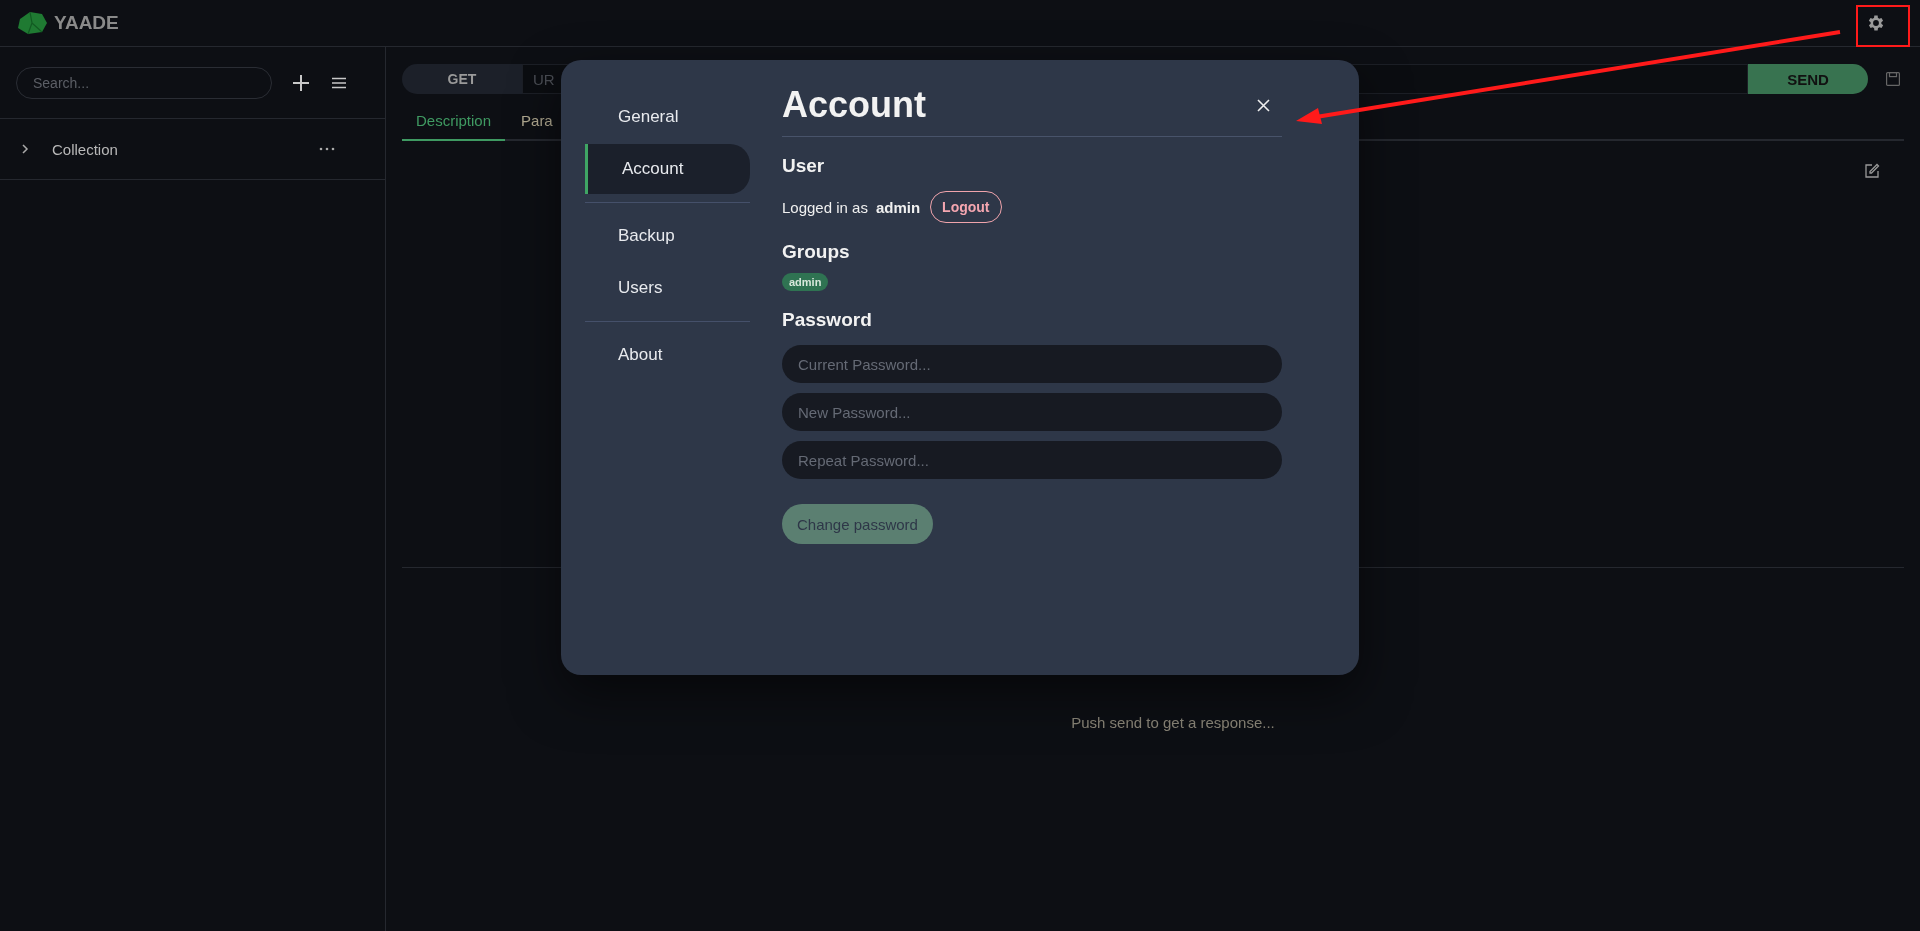  What do you see at coordinates (529, 121) in the screenshot?
I see `request-tab: Para` at bounding box center [529, 121].